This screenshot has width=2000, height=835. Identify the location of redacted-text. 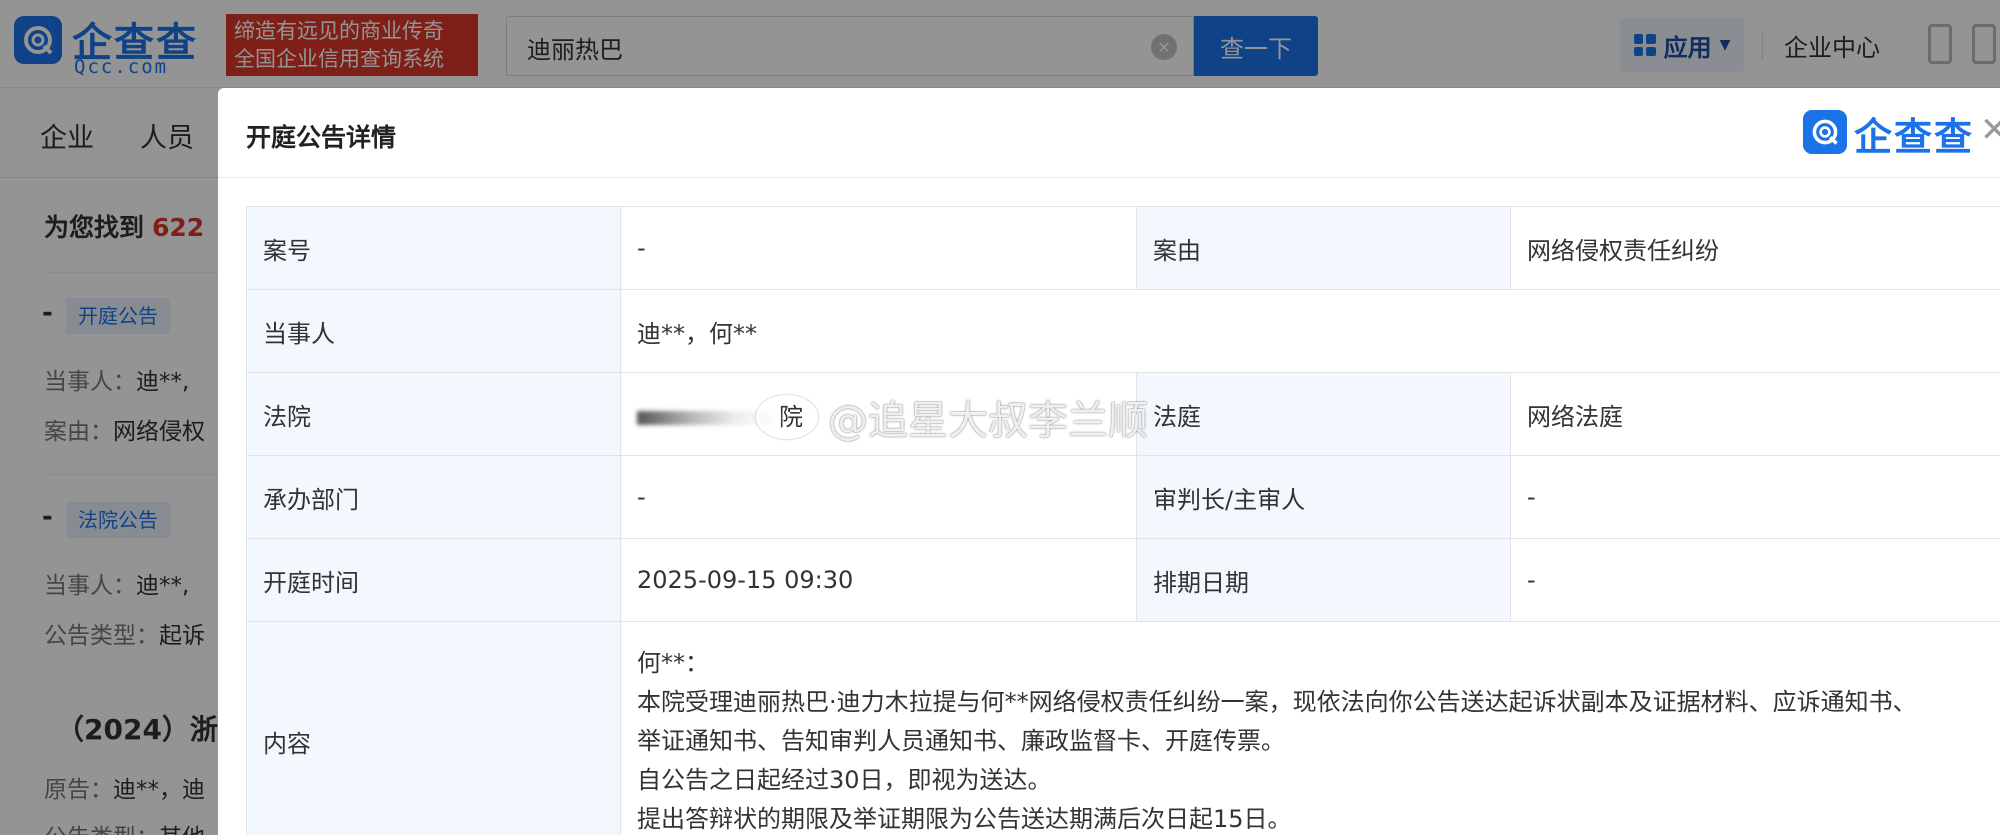
(708, 417).